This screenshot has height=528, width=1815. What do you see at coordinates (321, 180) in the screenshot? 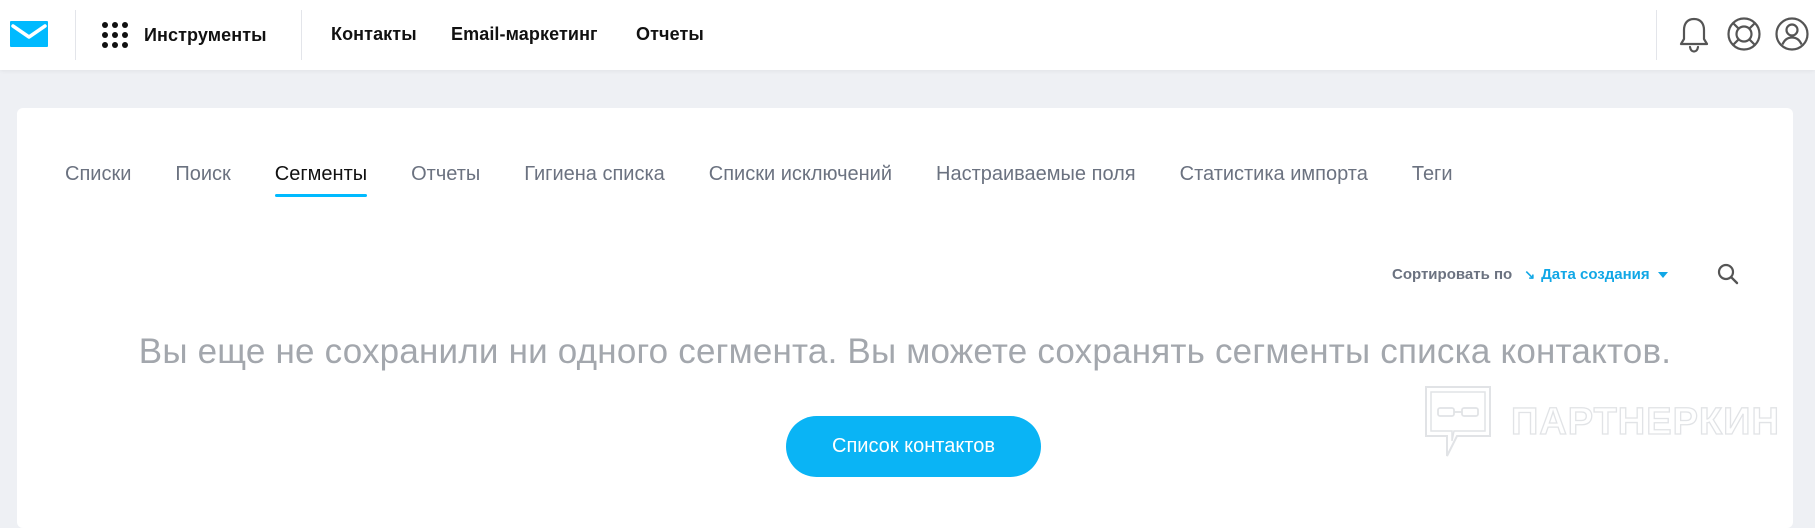
I see `tab-segments: Сегменты` at bounding box center [321, 180].